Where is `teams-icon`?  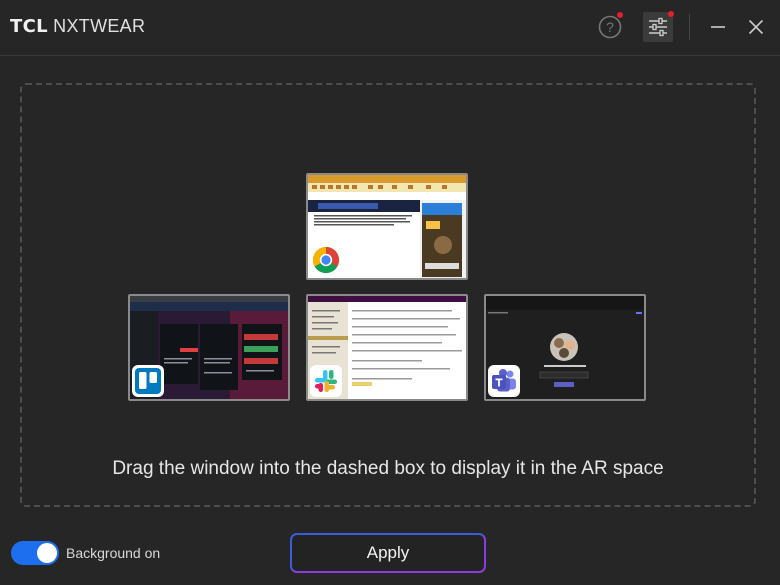
teams-icon is located at coordinates (504, 380).